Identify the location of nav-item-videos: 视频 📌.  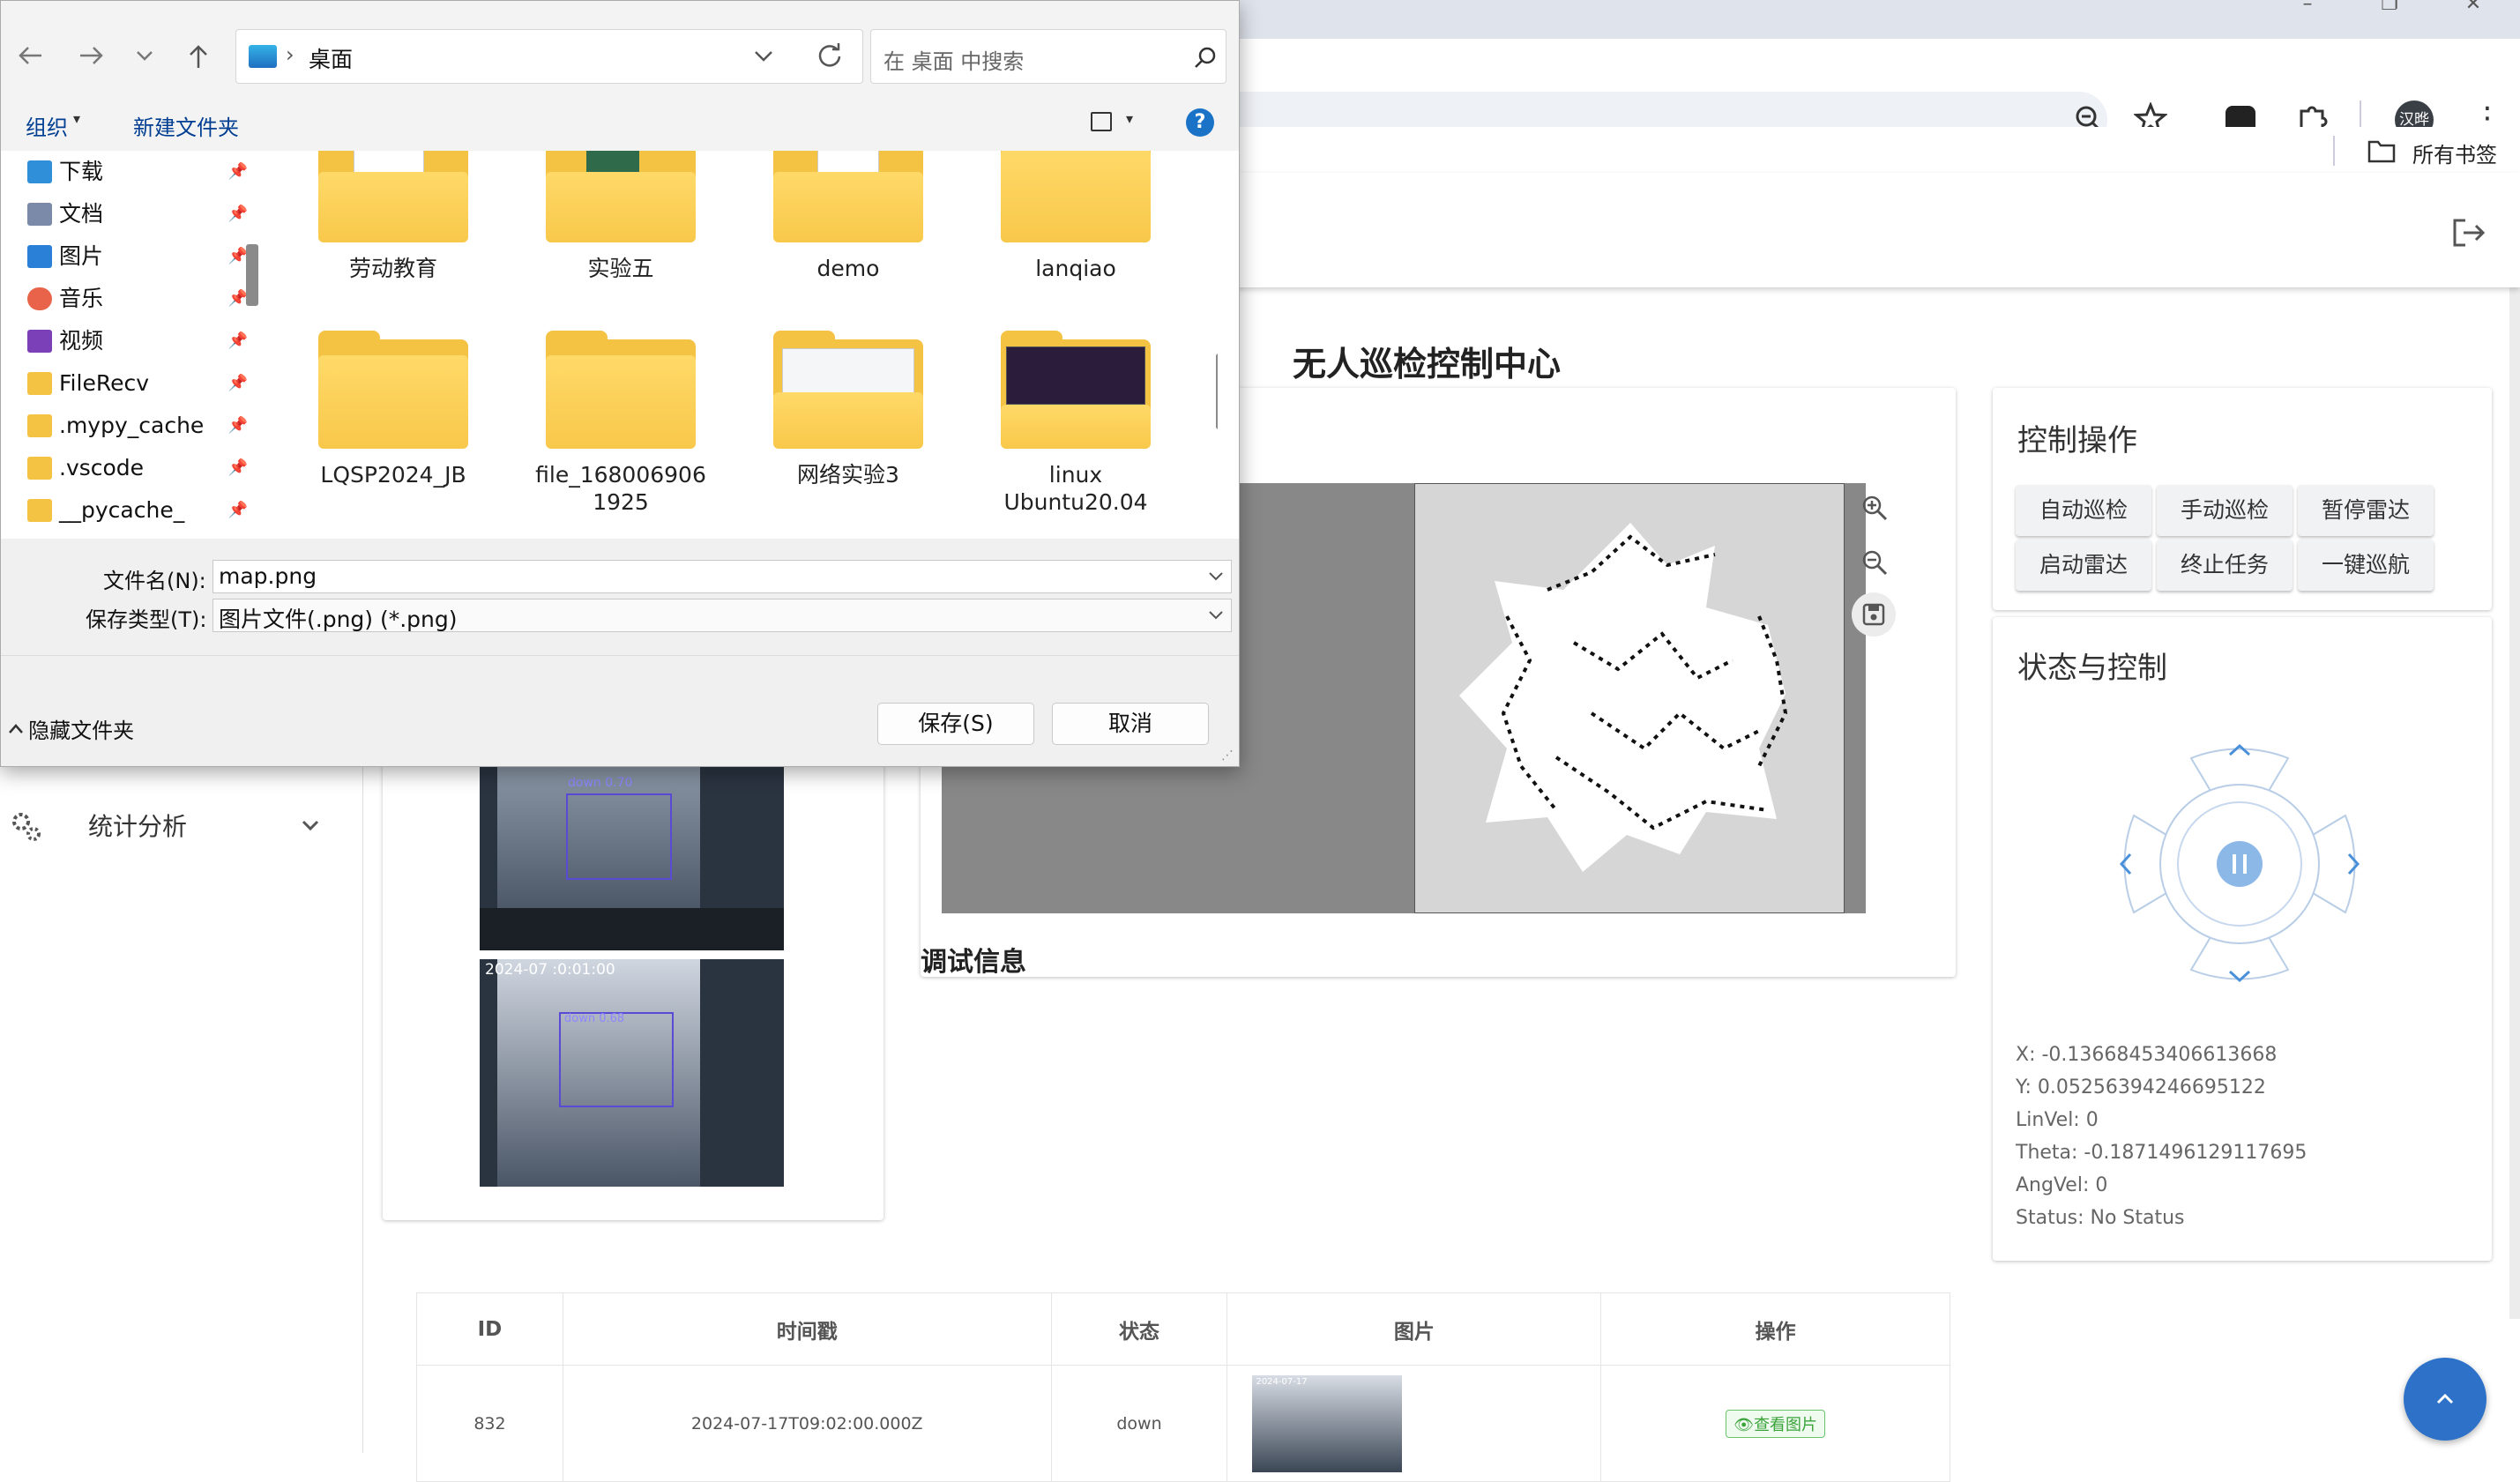
(137, 341).